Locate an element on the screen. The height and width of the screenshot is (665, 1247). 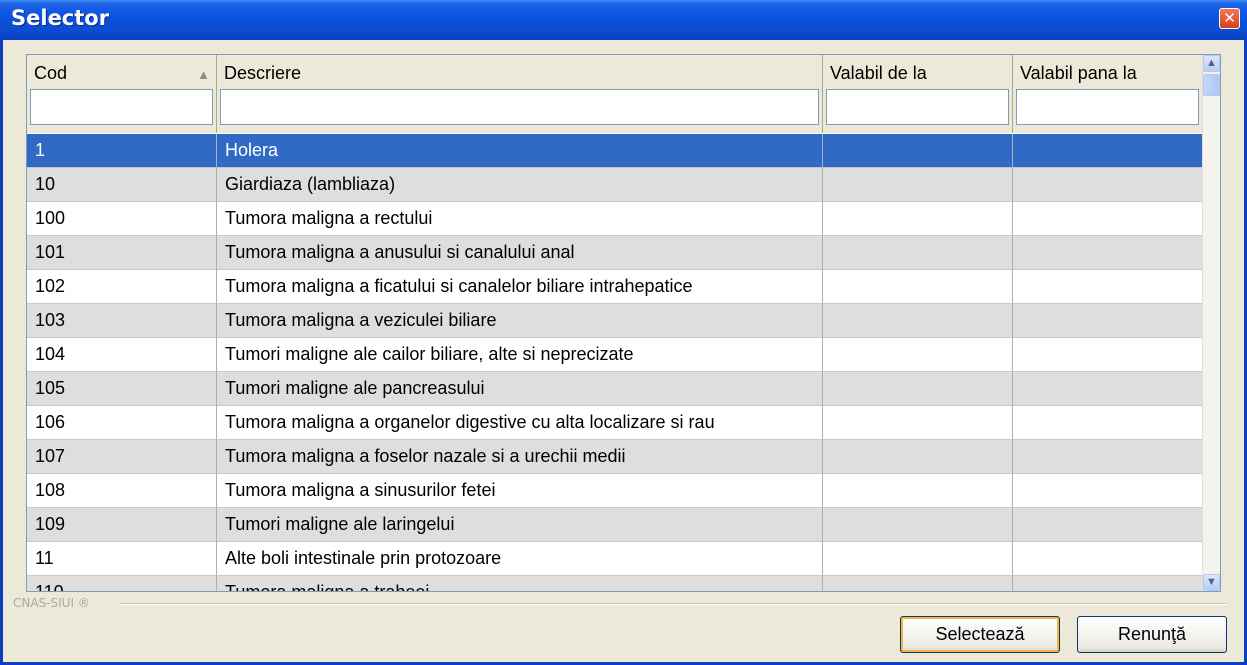
cell-cod: 110 is located at coordinates (122, 583).